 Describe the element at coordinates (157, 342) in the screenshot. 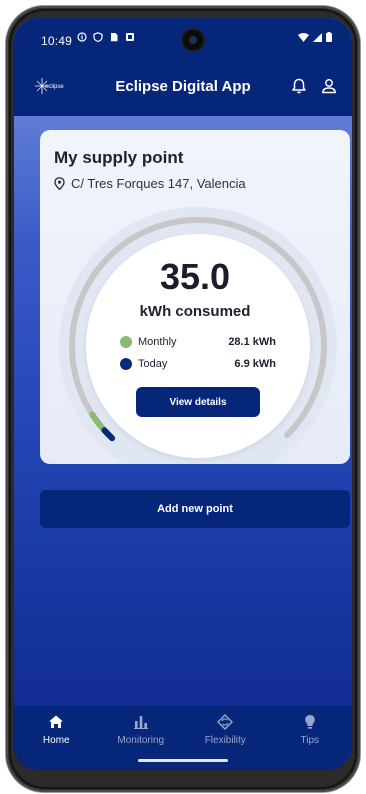

I see `legend-label: Monthly` at that location.